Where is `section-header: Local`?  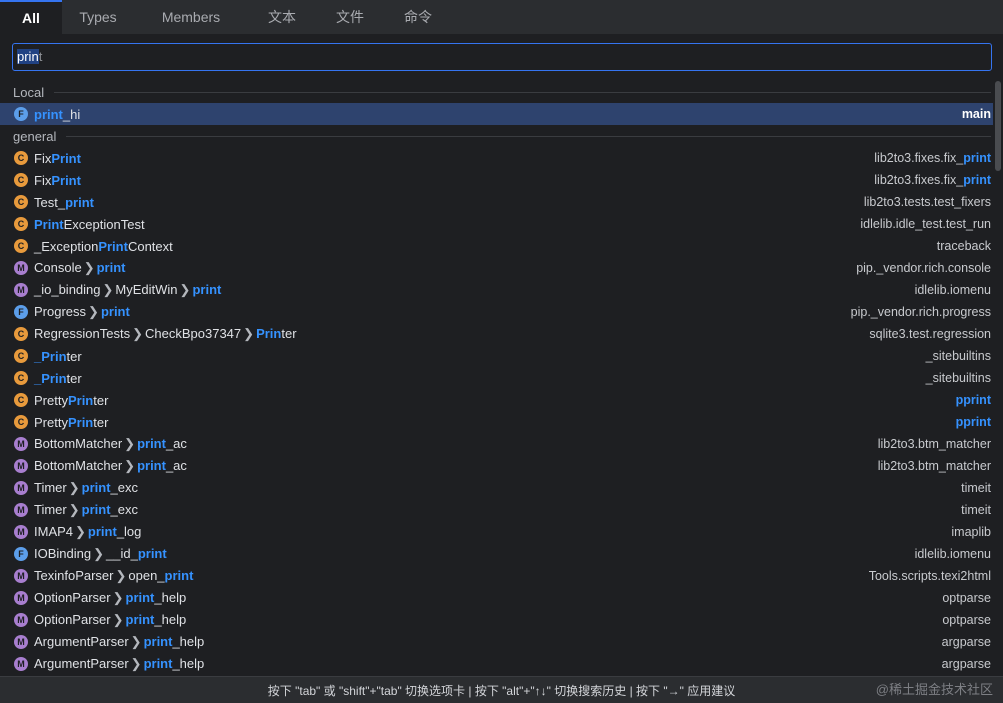
section-header: Local is located at coordinates (496, 92).